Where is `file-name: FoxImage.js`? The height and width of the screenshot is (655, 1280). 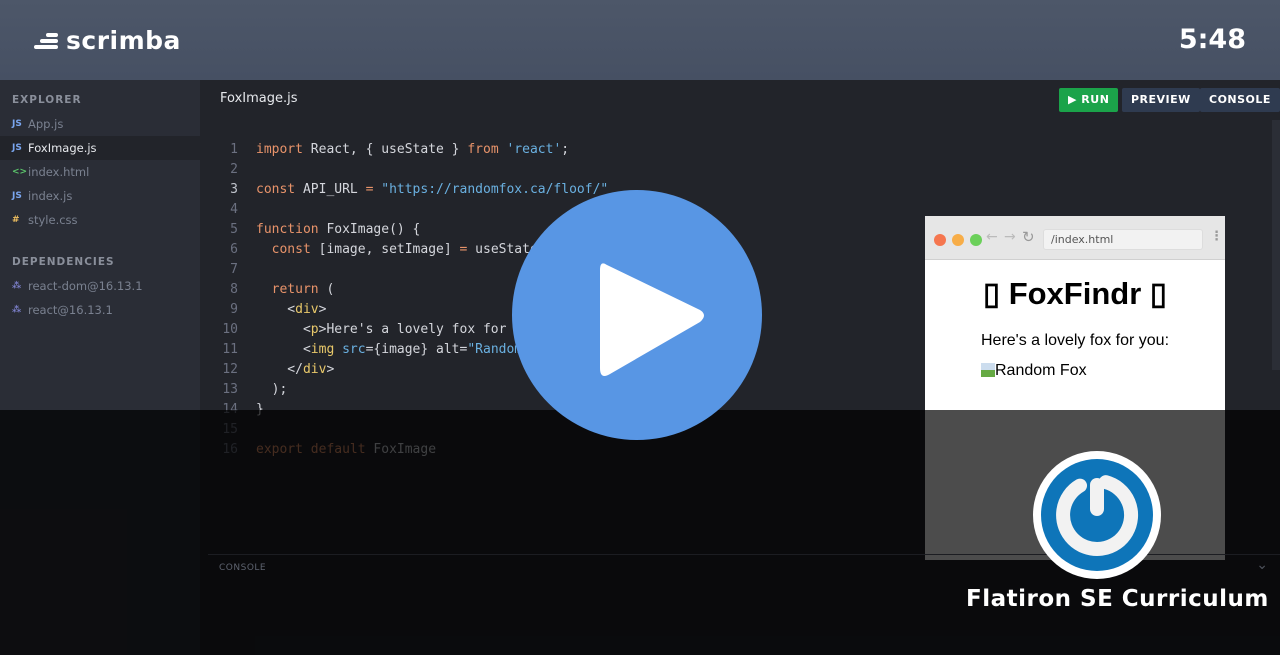 file-name: FoxImage.js is located at coordinates (62, 148).